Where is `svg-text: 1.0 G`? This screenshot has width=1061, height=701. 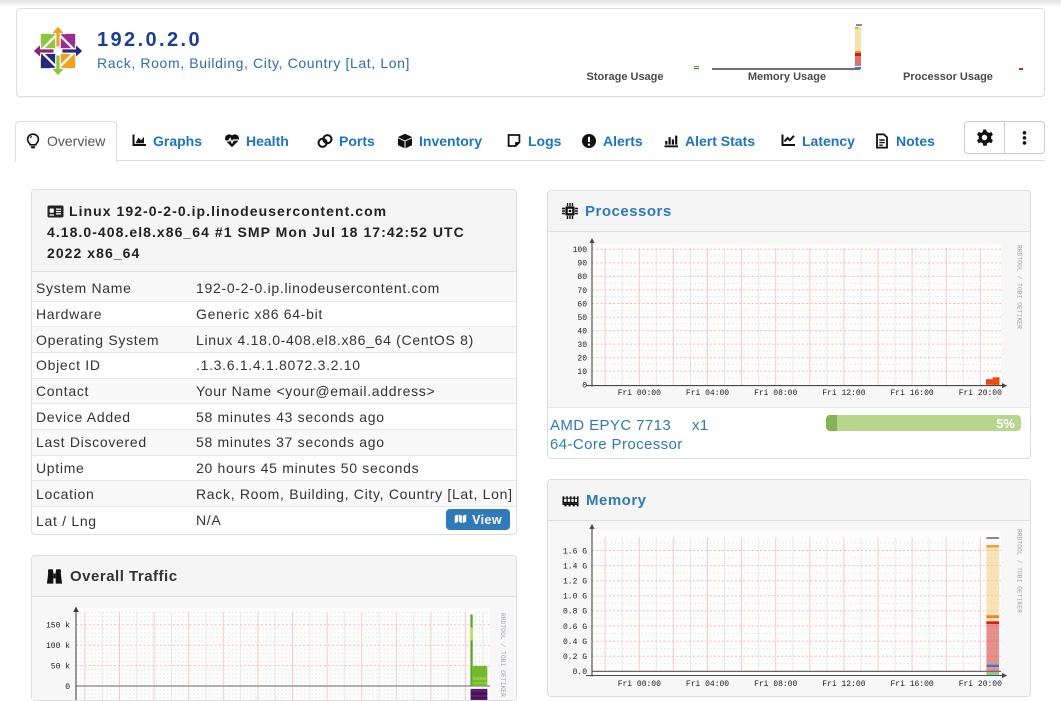 svg-text: 1.0 G is located at coordinates (575, 597).